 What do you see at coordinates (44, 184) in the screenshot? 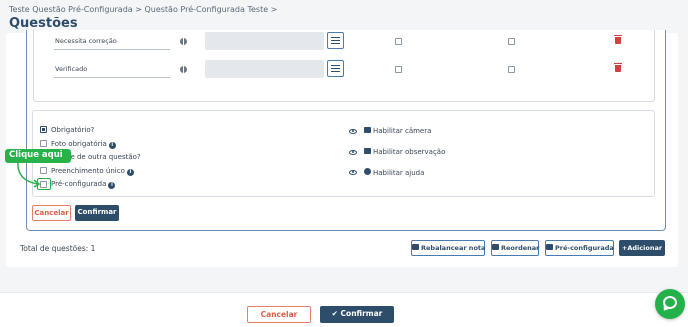
I see `highlight-box` at bounding box center [44, 184].